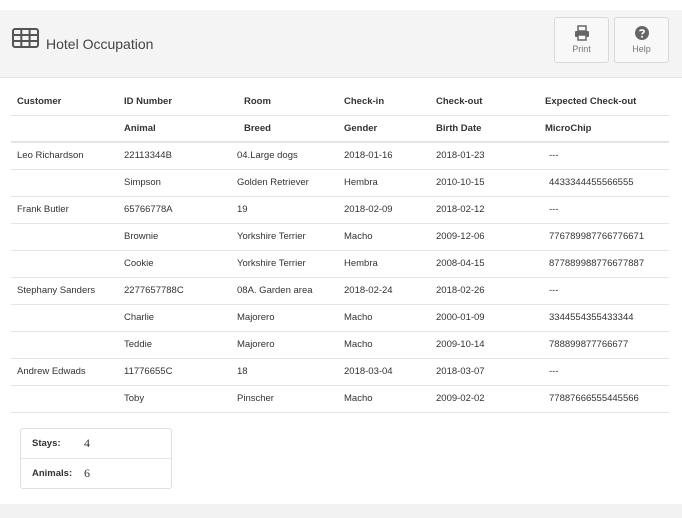 The height and width of the screenshot is (518, 682). Describe the element at coordinates (25, 38) in the screenshot. I see `table-grid-icon` at that location.